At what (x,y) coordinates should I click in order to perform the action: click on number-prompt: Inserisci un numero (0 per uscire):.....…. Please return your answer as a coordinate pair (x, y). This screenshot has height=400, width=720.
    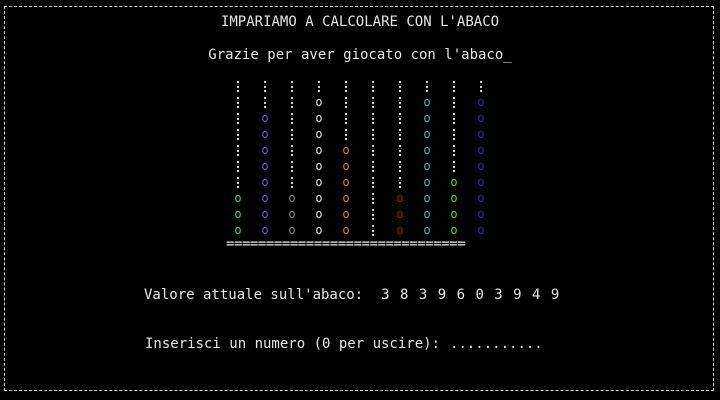
    Looking at the image, I should click on (344, 344).